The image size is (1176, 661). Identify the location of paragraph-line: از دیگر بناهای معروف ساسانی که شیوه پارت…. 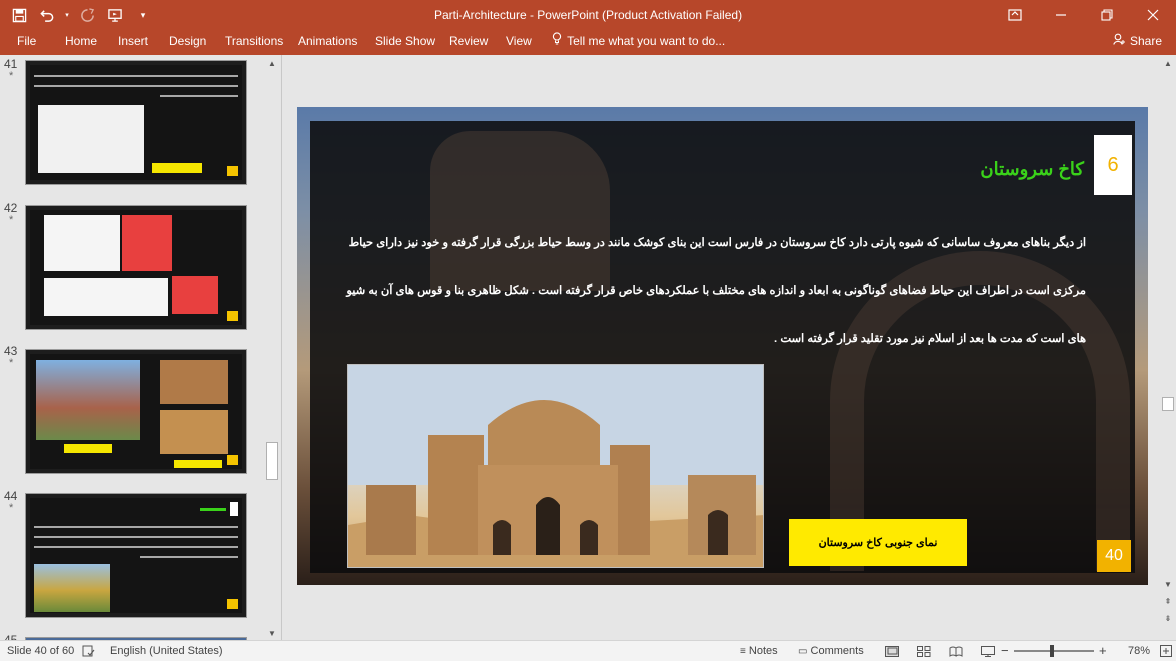
(717, 243).